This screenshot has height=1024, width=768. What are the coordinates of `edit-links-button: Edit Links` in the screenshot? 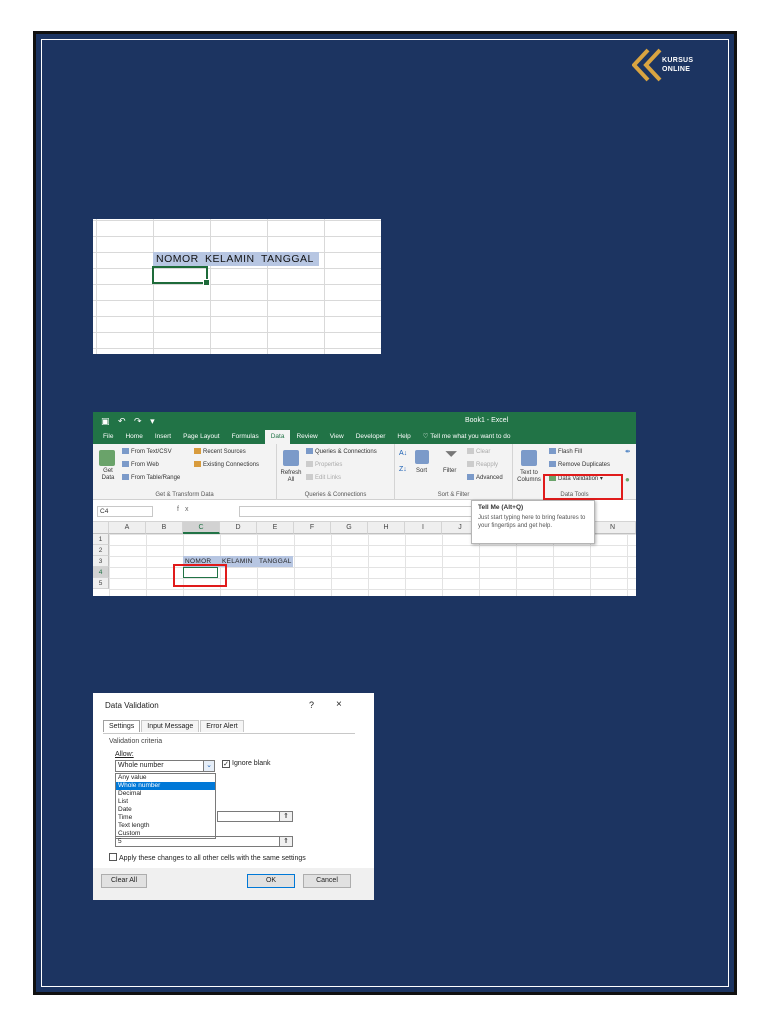 It's located at (323, 477).